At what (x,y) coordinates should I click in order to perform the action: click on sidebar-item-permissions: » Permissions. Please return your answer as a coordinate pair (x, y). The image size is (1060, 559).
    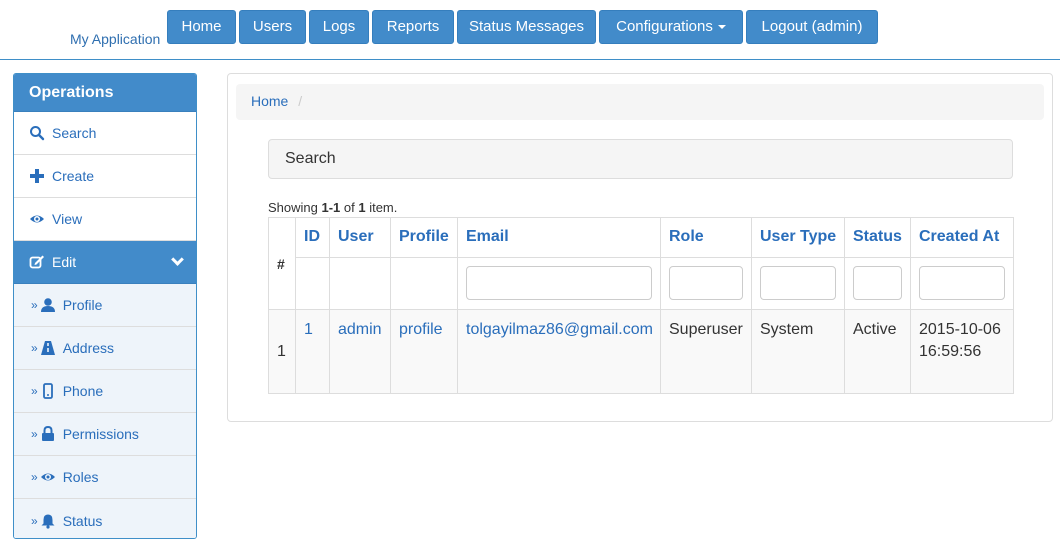
    Looking at the image, I should click on (105, 434).